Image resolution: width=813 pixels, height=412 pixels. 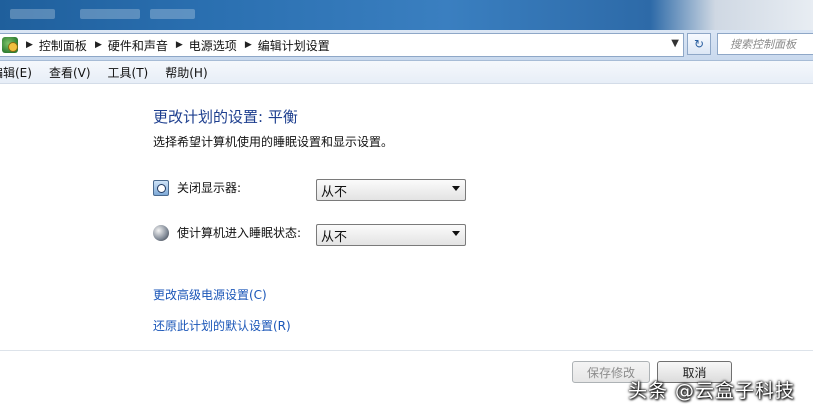 I want to click on breadcrumb-item: ▶ 控制面板, so click(x=52, y=45).